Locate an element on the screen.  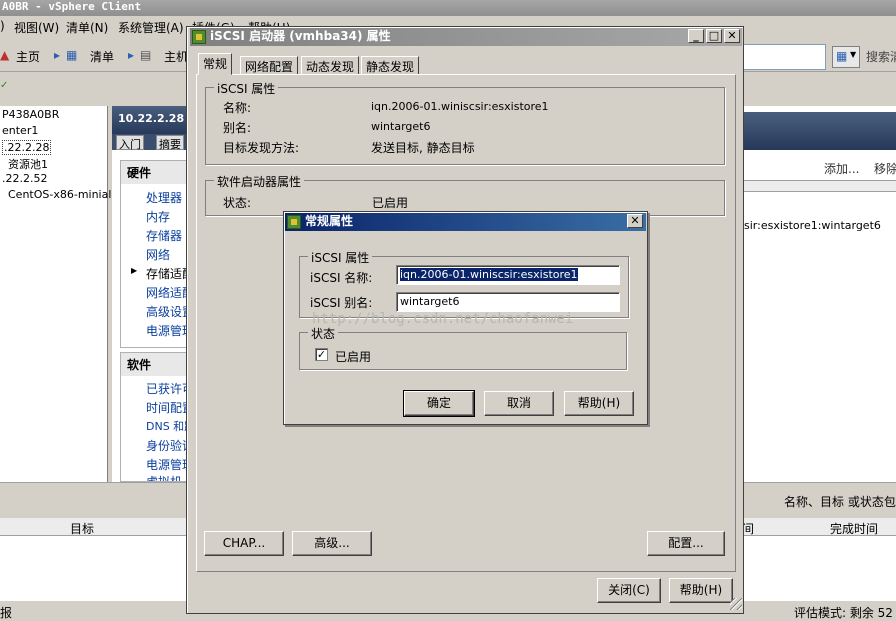
task-filter-text: 名称、目标 或状态包 is located at coordinates (840, 502).